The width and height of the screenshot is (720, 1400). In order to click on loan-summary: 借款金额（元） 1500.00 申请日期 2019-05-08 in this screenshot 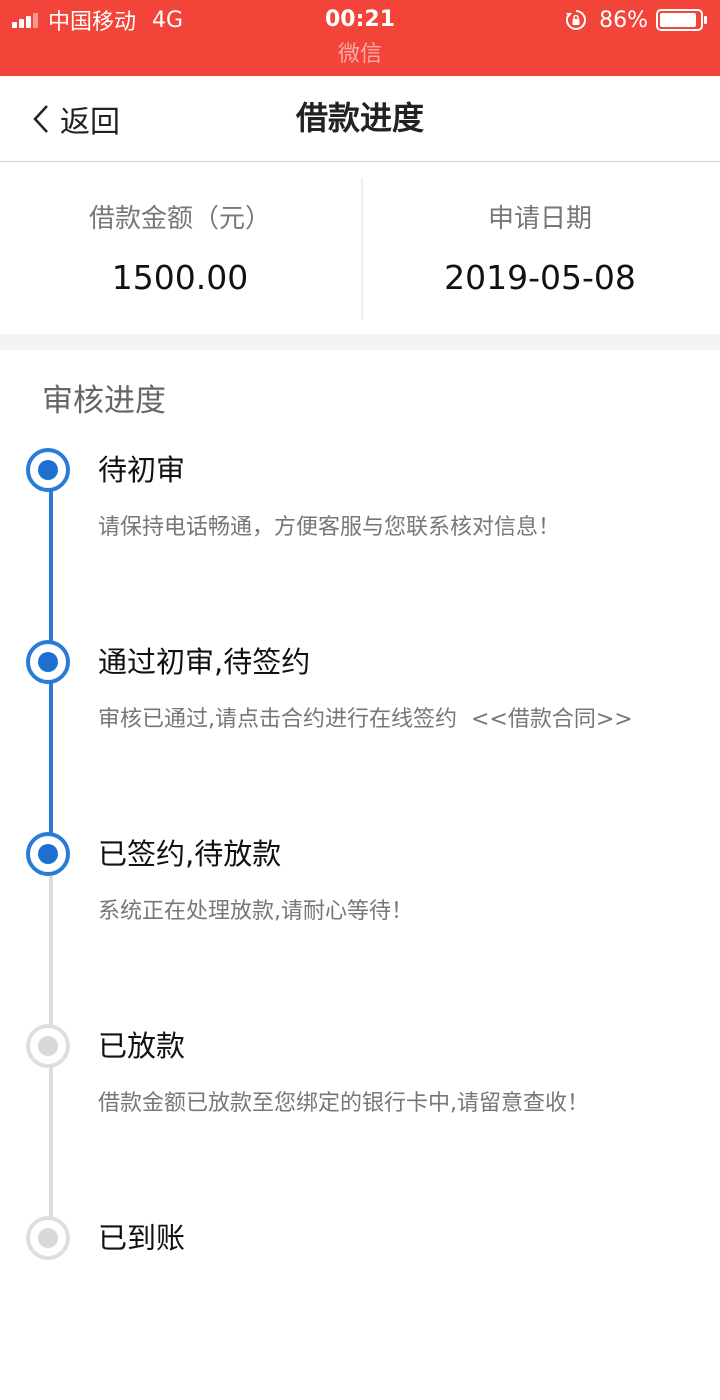, I will do `click(360, 248)`.